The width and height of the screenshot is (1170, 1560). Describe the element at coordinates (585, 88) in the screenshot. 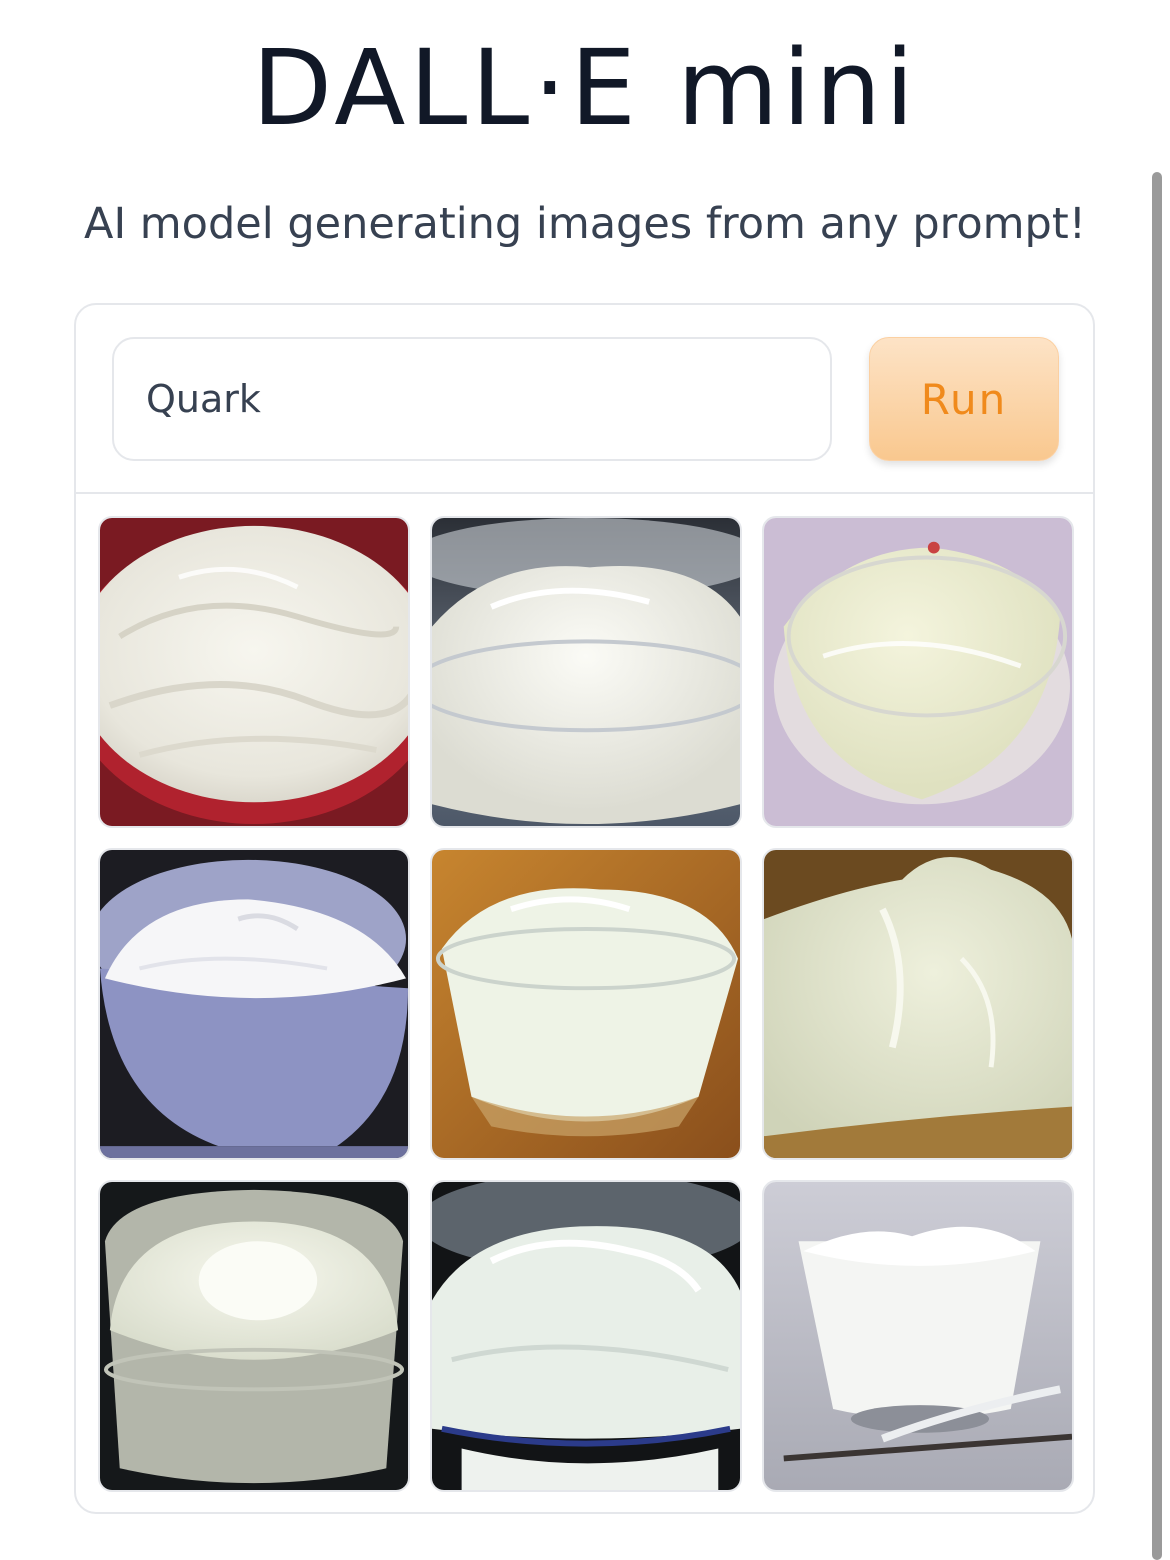

I see `page-title: DALL·E mini` at that location.